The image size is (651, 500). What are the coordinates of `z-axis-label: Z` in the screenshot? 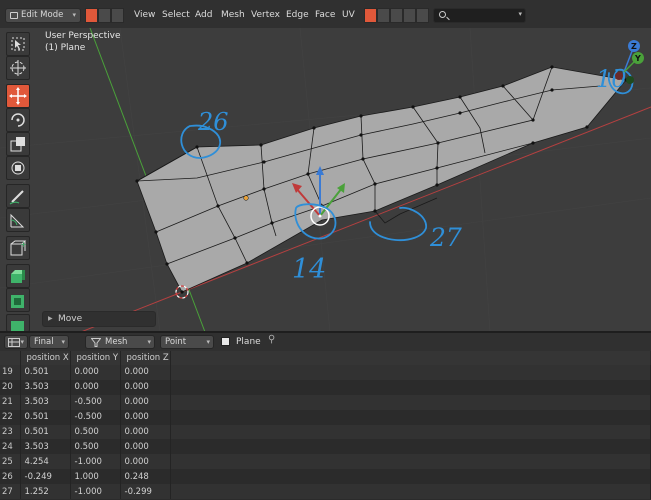 It's located at (634, 46).